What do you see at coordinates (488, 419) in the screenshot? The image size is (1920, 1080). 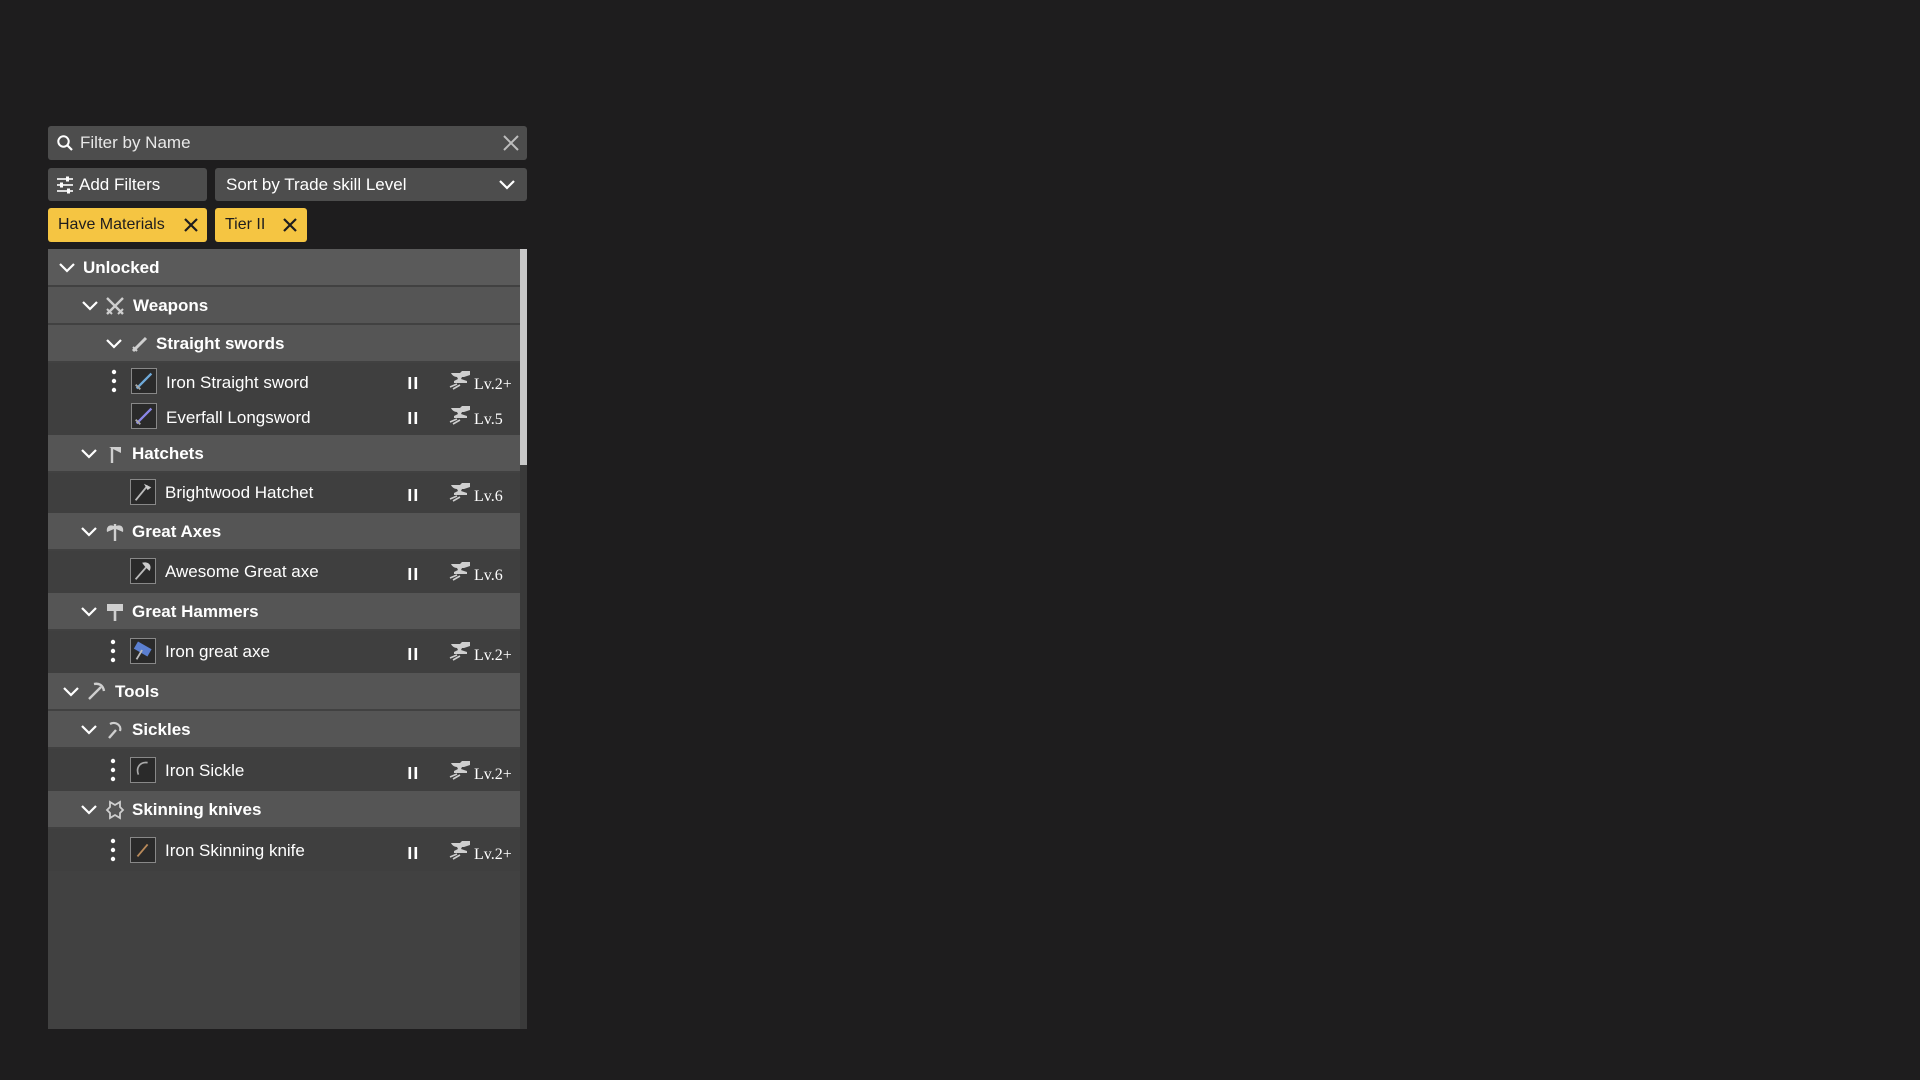 I see `required-level: Lv.5` at bounding box center [488, 419].